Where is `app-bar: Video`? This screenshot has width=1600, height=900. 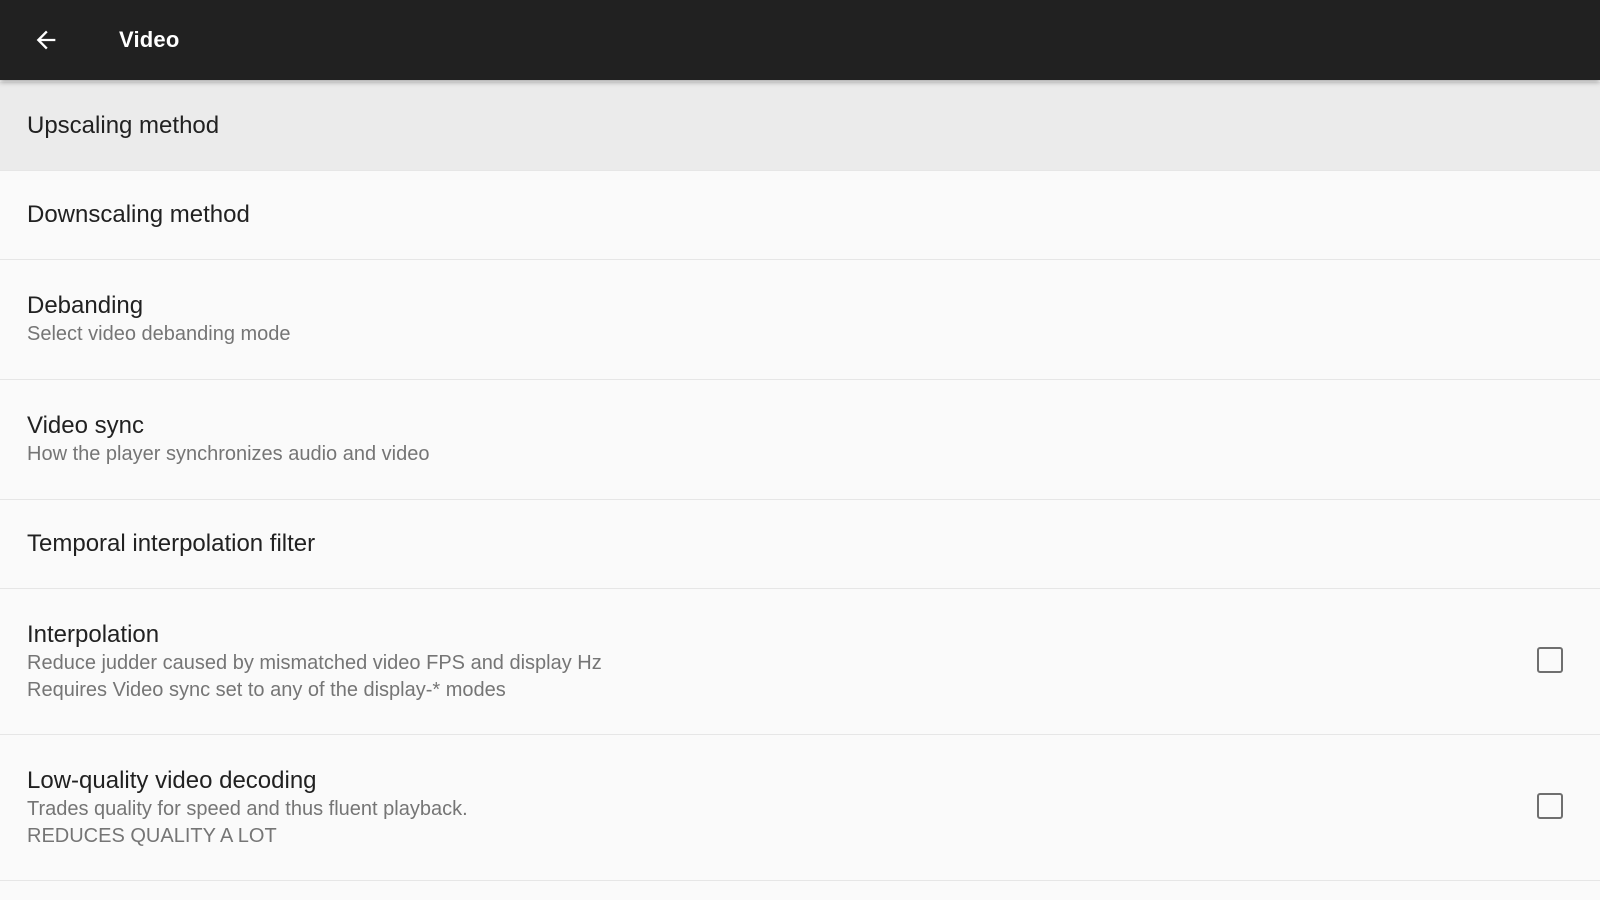
app-bar: Video is located at coordinates (800, 40).